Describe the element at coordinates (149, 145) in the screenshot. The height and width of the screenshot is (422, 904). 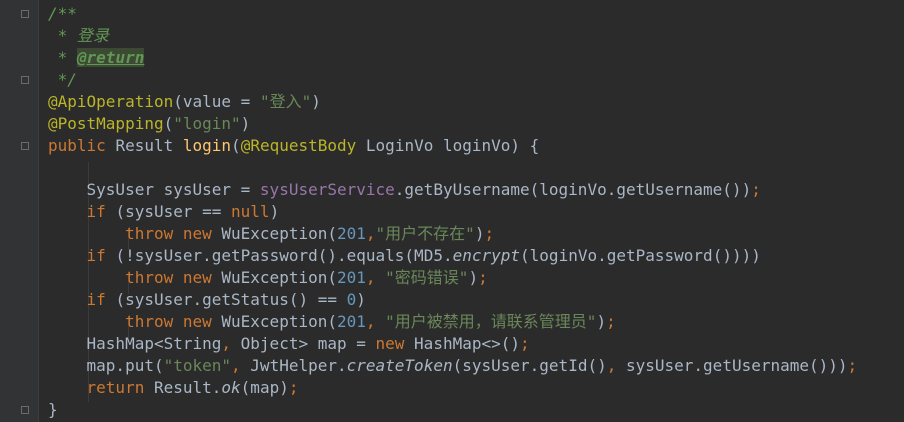
I see `code-token: Result` at that location.